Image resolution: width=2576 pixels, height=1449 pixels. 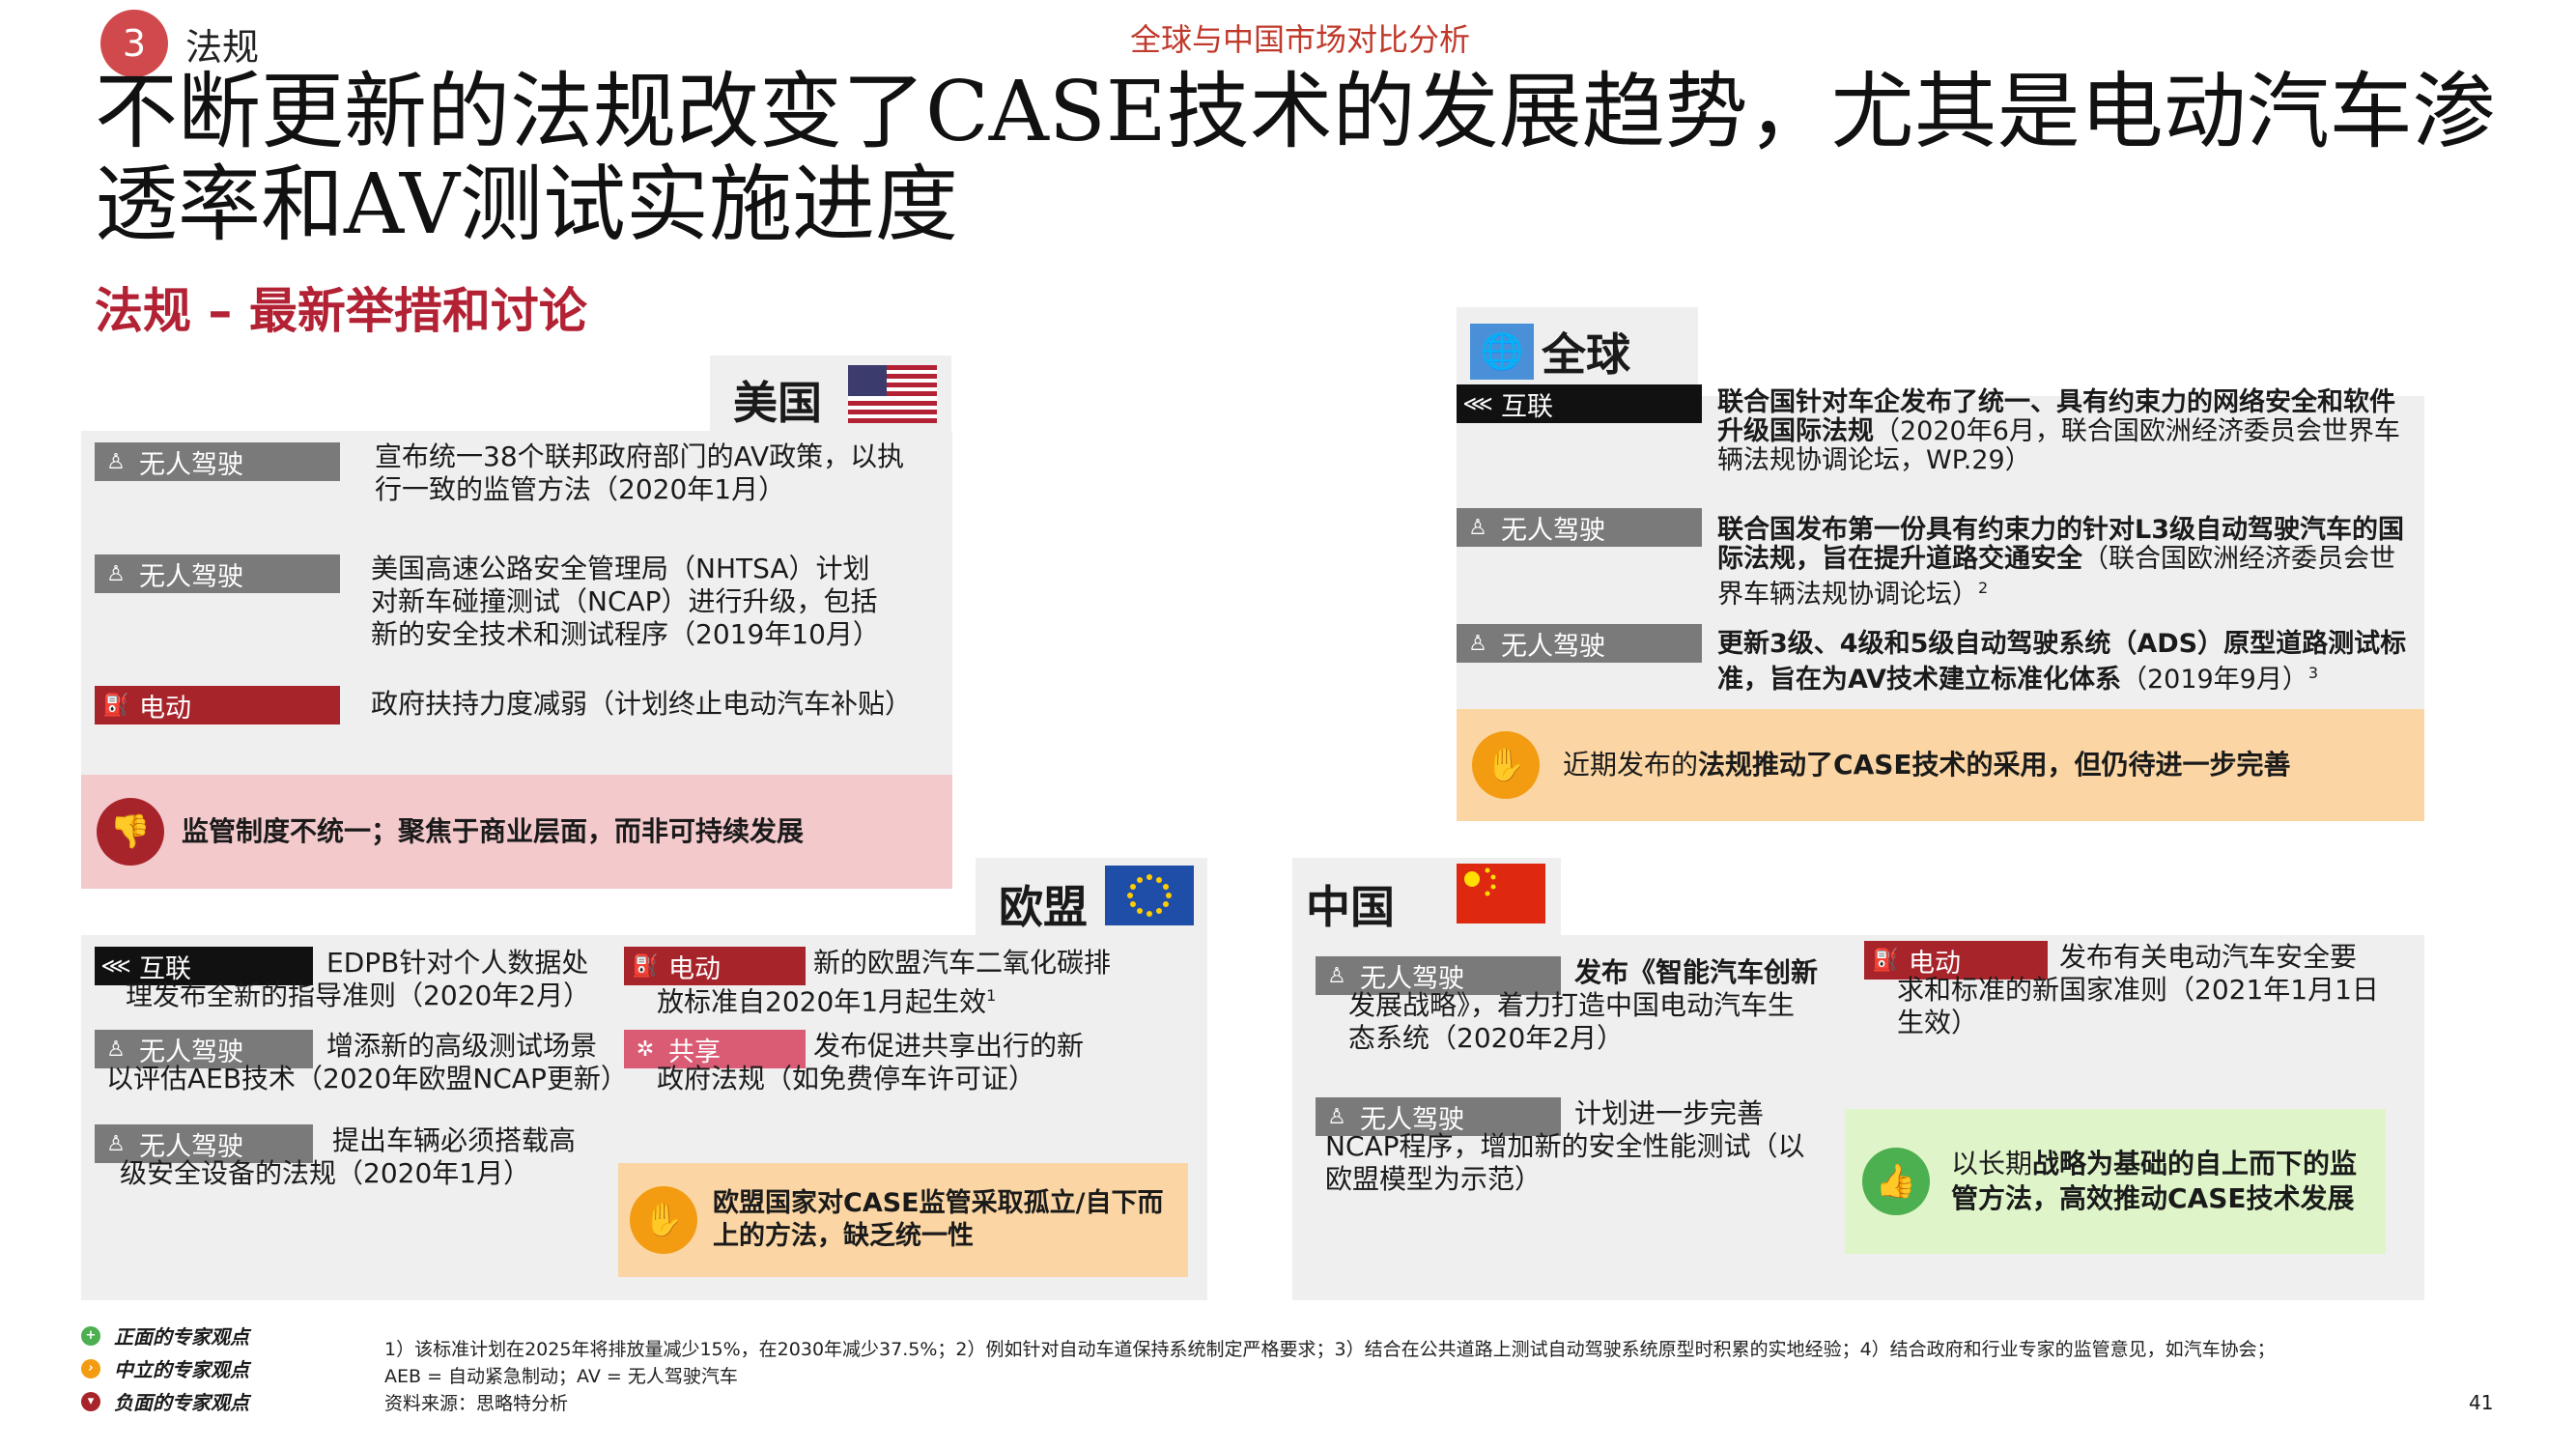 I want to click on un-globe-icon: 🌐, so click(x=1502, y=352).